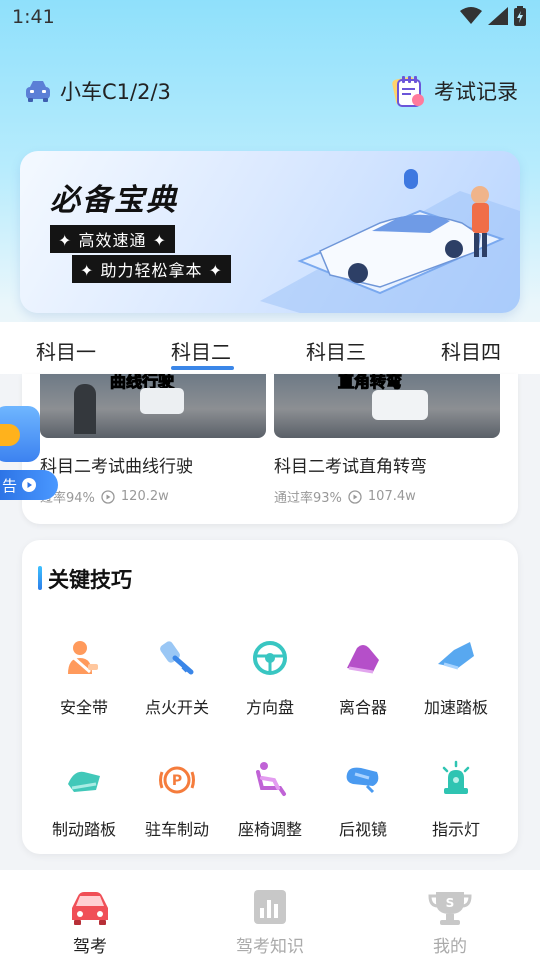  I want to click on ad-label: 告, so click(10, 485).